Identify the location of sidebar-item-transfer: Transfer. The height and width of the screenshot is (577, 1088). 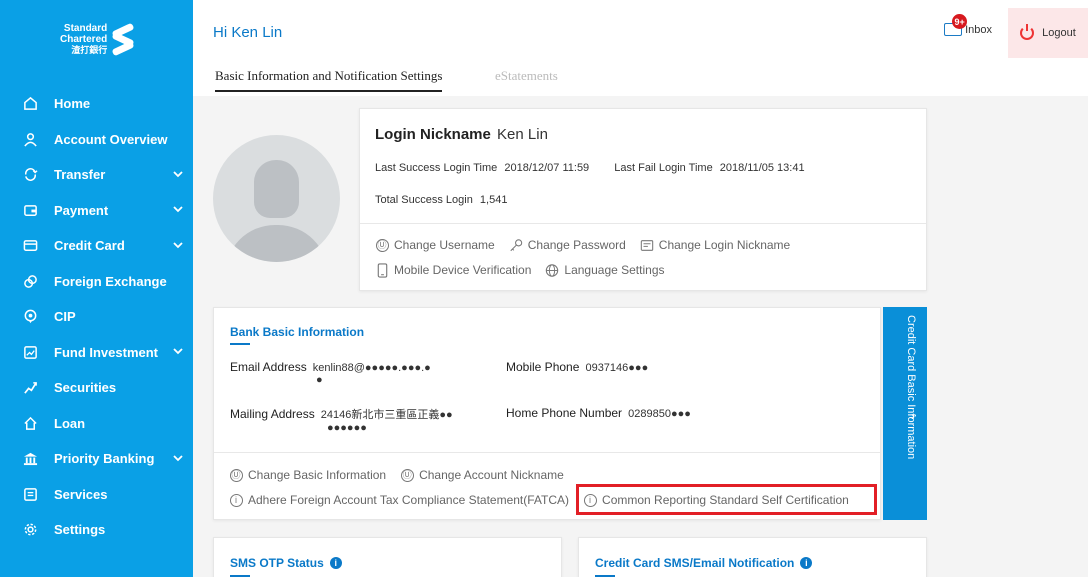
(96, 175).